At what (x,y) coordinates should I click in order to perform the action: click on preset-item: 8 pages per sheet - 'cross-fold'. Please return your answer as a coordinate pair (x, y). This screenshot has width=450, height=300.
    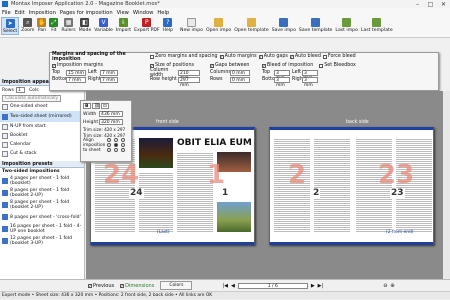
    Looking at the image, I should click on (45, 217).